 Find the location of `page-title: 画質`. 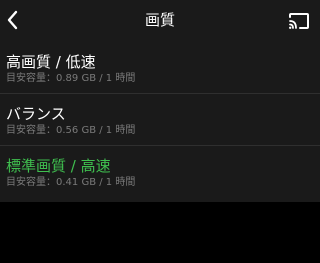

page-title: 画質 is located at coordinates (159, 20).